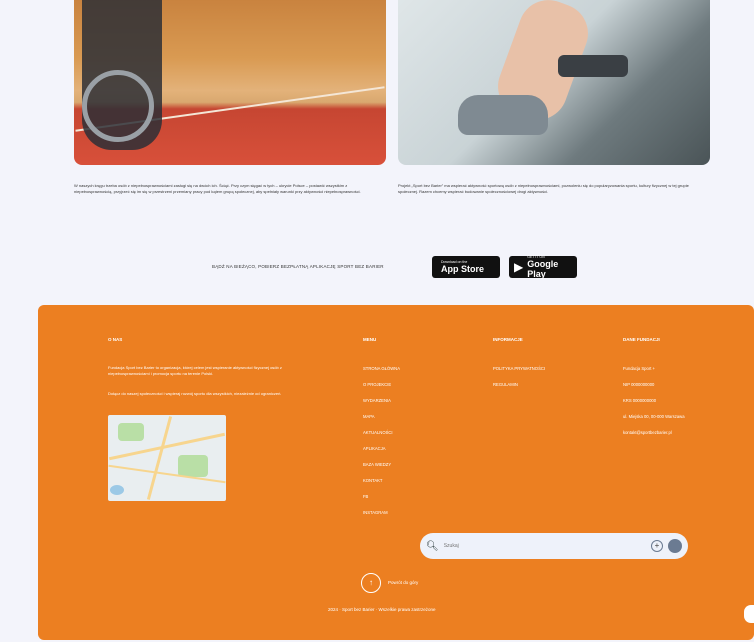 This screenshot has height=642, width=754. I want to click on google-play-button: ▶ GET IT ON Google Play, so click(543, 267).